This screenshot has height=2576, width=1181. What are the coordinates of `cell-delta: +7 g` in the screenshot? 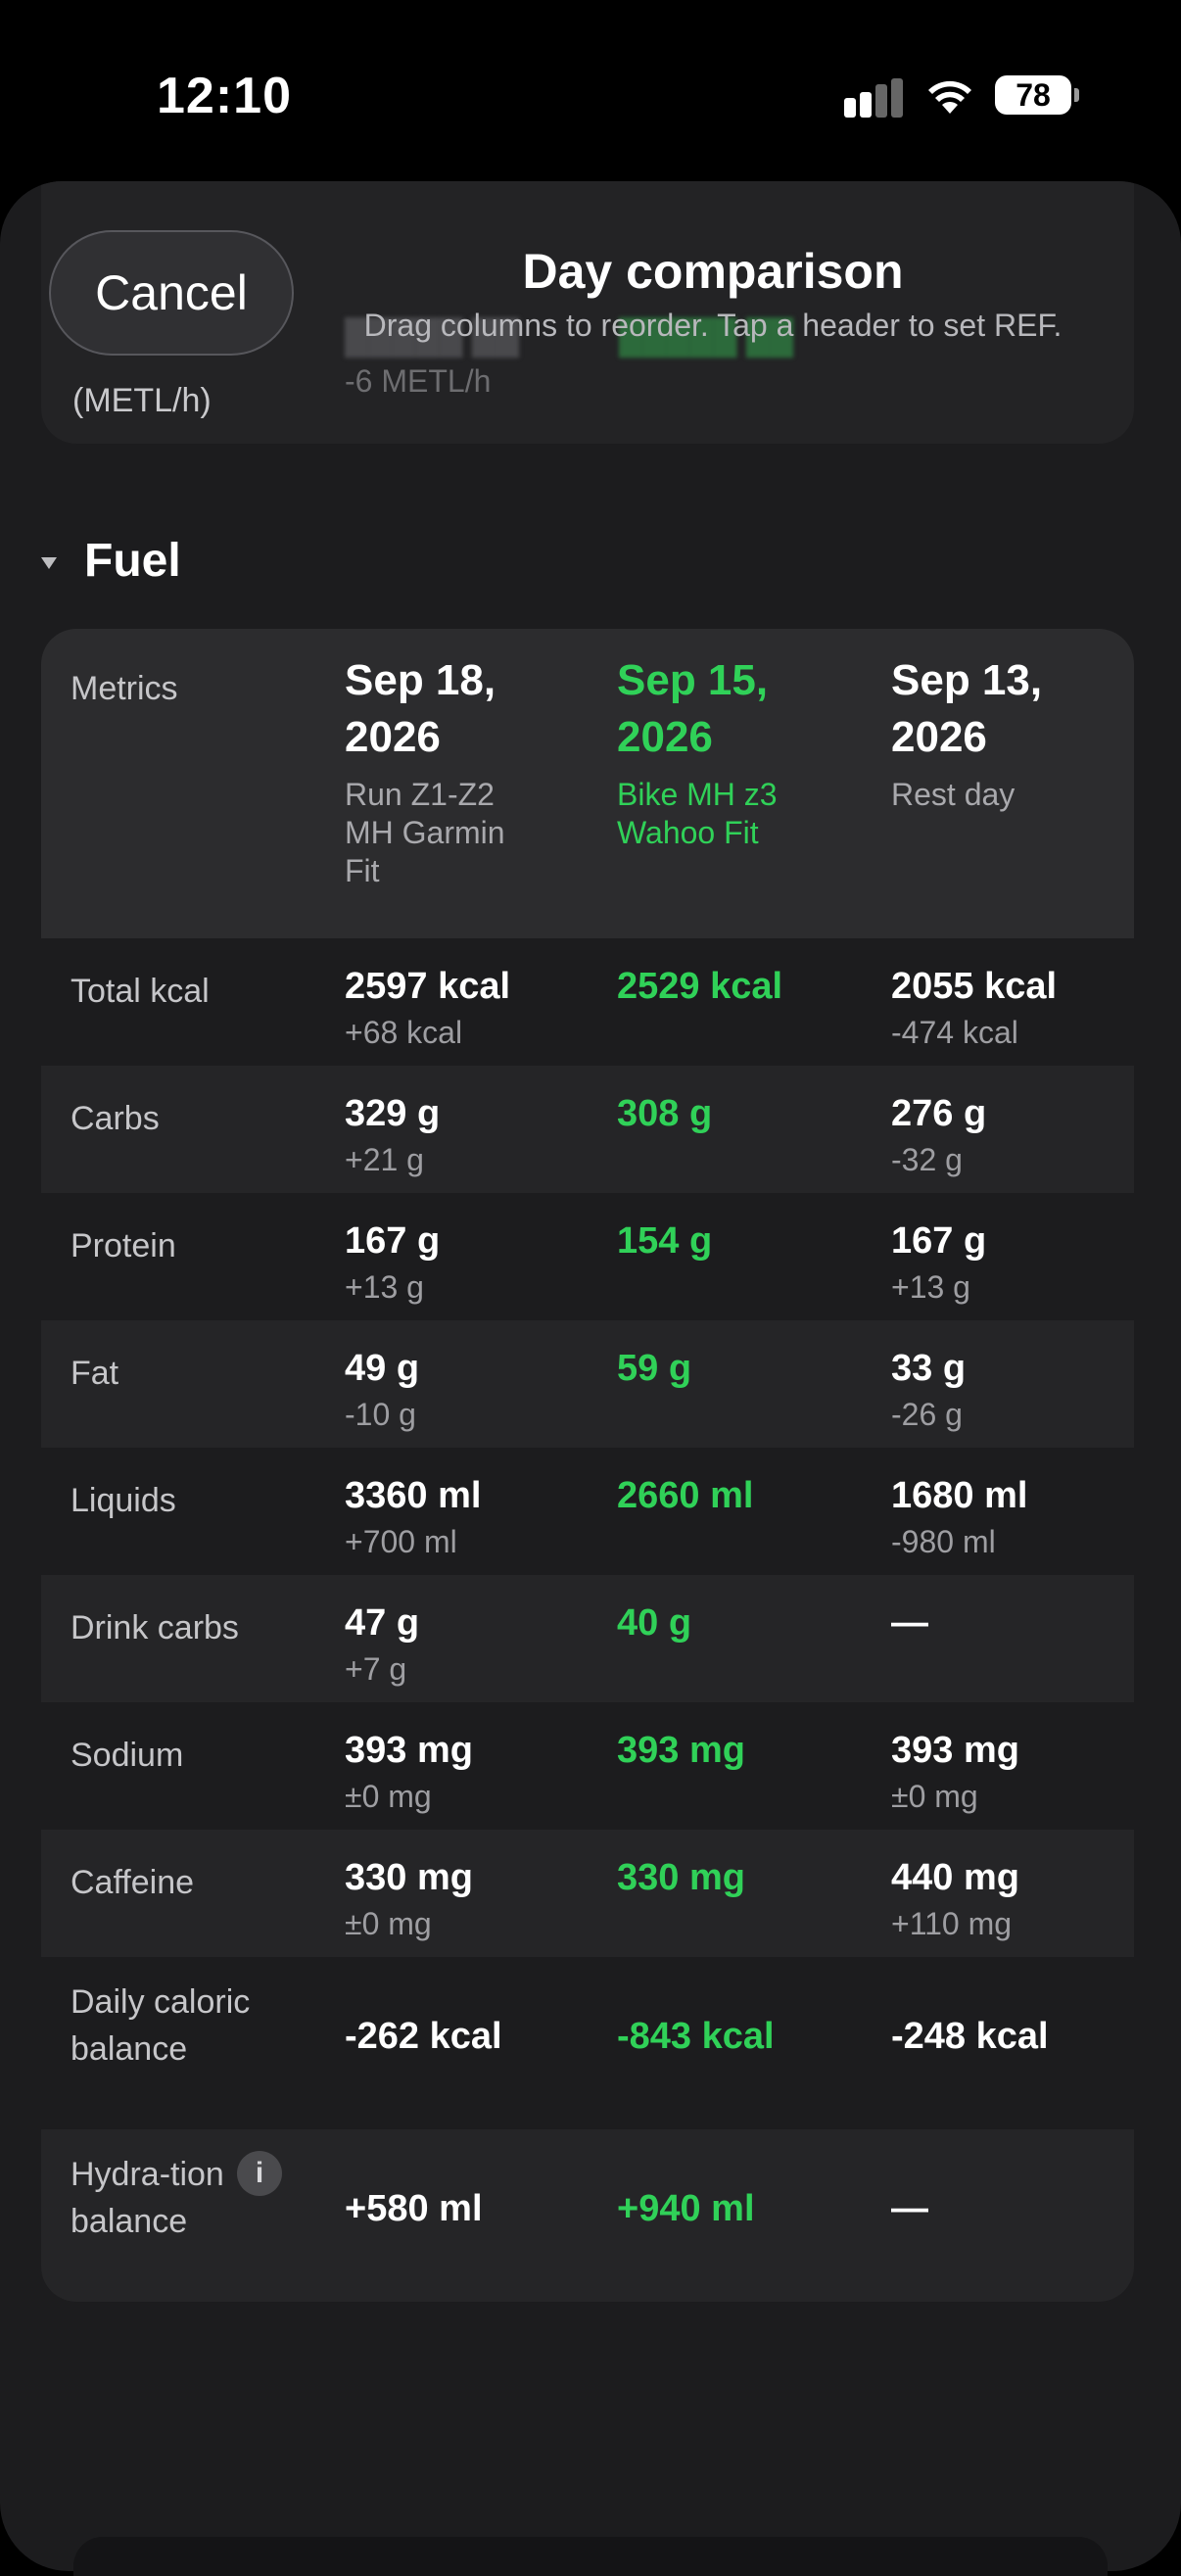 It's located at (376, 1669).